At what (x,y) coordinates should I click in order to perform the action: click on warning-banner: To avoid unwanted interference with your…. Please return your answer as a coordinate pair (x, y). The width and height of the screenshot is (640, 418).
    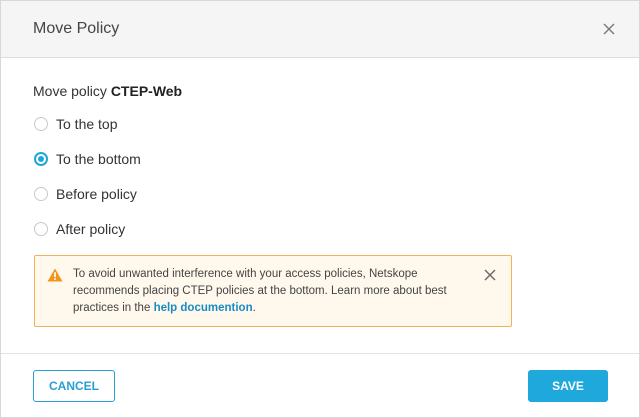
    Looking at the image, I should click on (273, 291).